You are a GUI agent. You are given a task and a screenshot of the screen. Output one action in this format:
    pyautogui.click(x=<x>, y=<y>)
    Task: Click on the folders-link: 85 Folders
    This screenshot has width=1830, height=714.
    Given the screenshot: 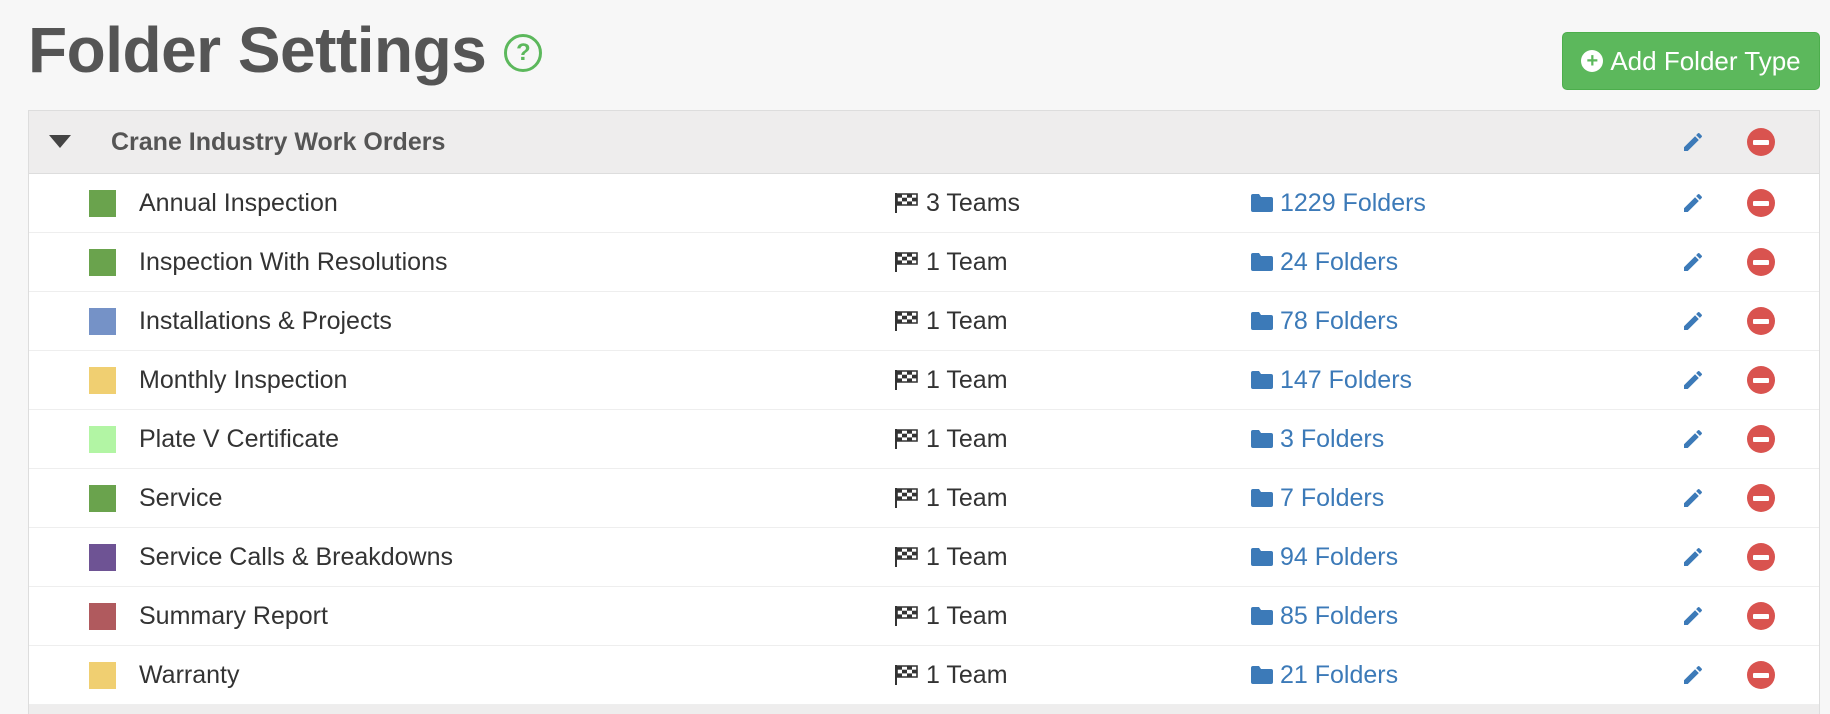 What is the action you would take?
    pyautogui.click(x=1324, y=616)
    